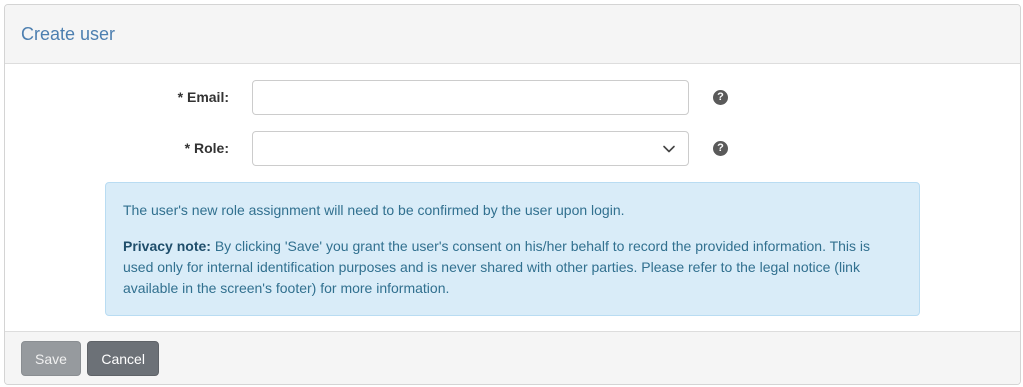 This screenshot has width=1023, height=387. Describe the element at coordinates (512, 357) in the screenshot. I see `panel-footer: Save Cancel` at that location.